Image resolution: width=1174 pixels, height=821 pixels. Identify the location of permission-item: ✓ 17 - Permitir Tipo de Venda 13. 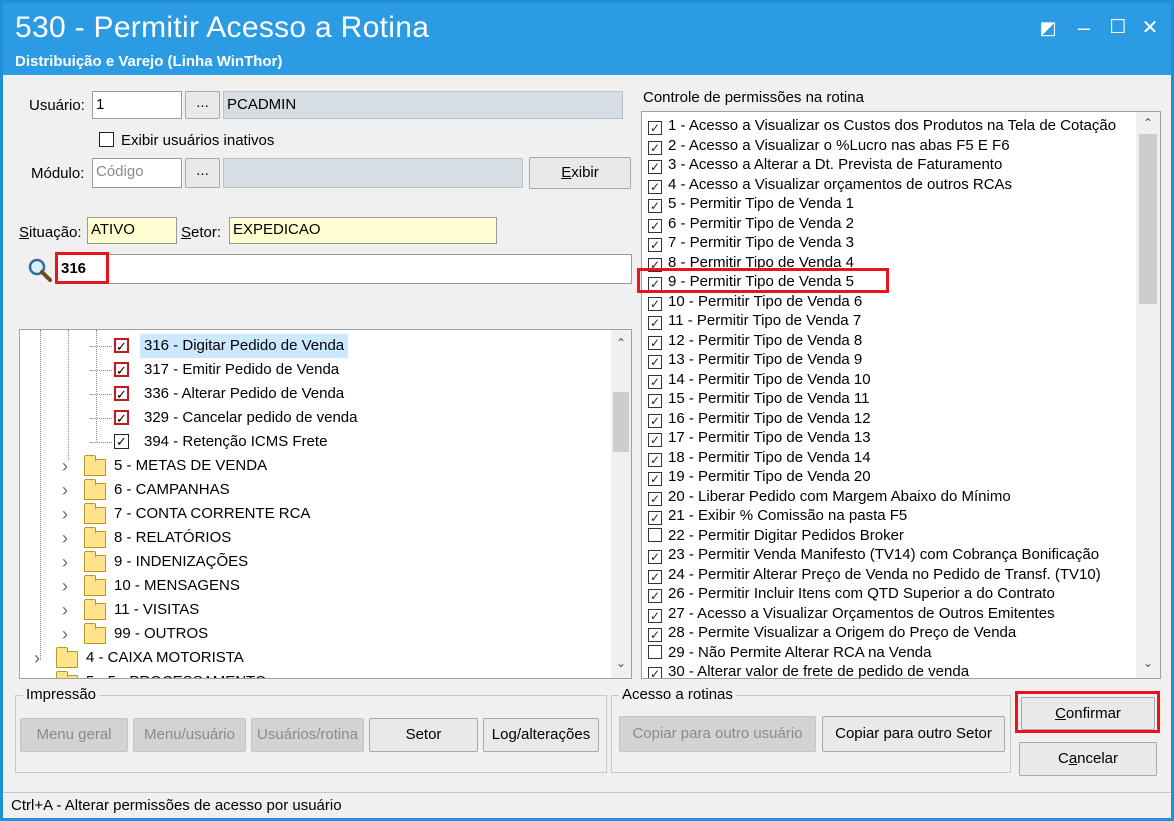
(890, 438).